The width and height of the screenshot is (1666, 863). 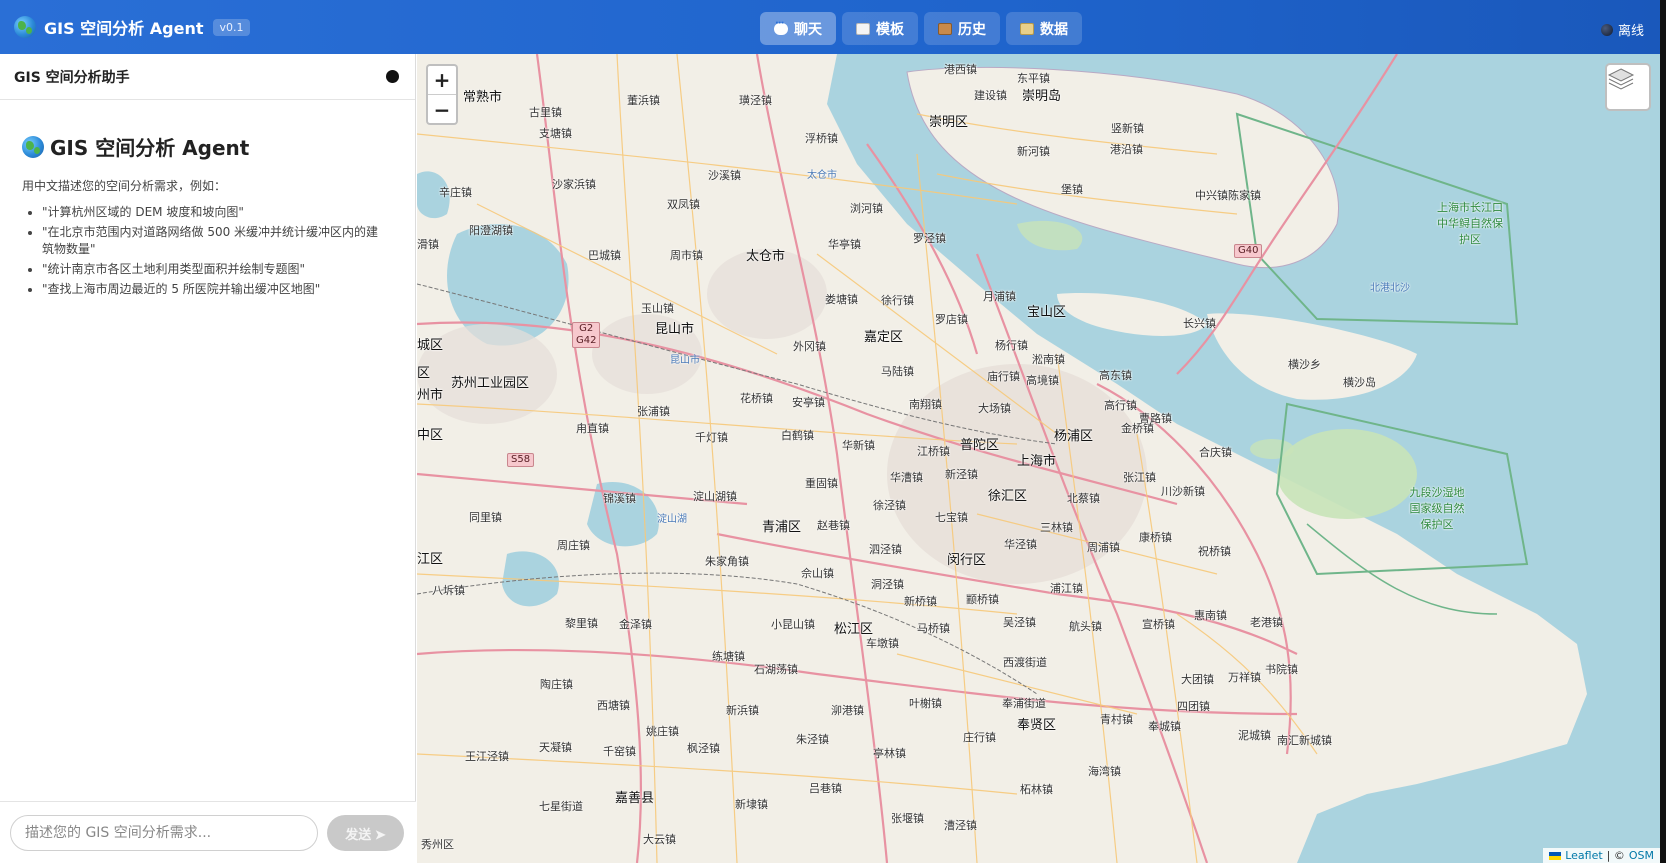 I want to click on osm-link: OSM, so click(x=1641, y=855).